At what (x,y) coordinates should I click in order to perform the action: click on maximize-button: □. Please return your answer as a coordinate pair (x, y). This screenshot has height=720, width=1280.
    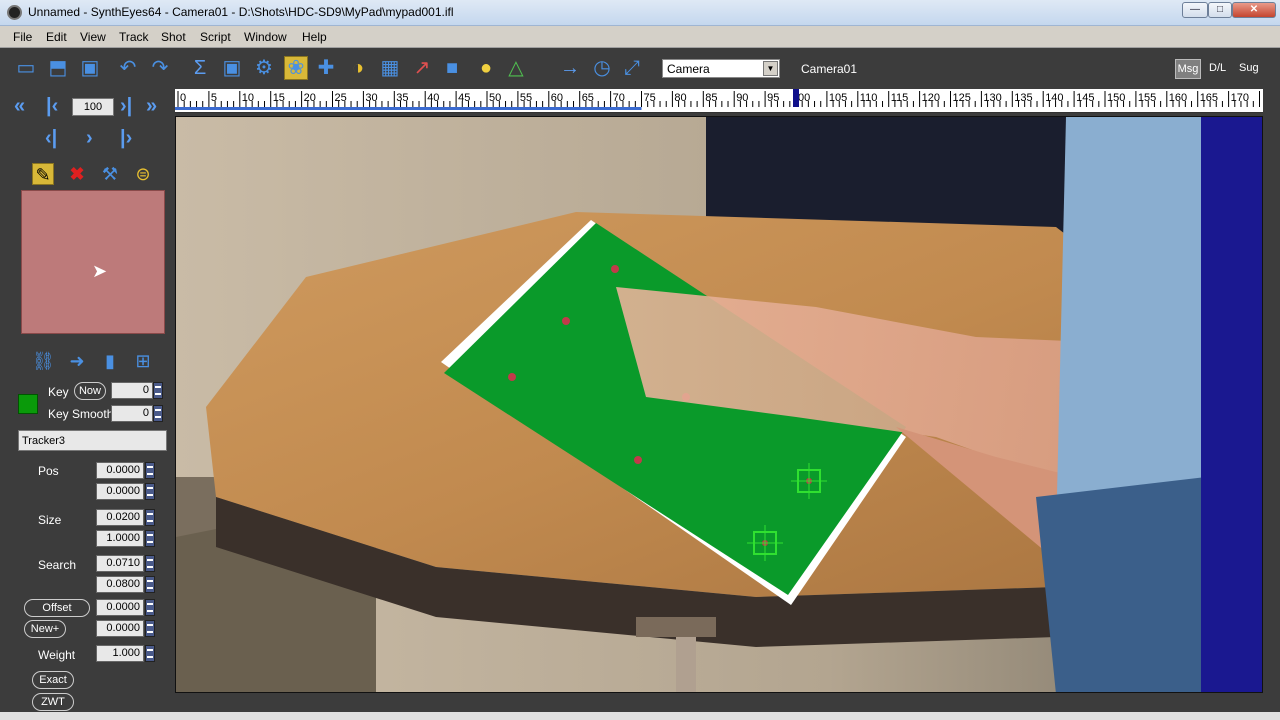
    Looking at the image, I should click on (1220, 10).